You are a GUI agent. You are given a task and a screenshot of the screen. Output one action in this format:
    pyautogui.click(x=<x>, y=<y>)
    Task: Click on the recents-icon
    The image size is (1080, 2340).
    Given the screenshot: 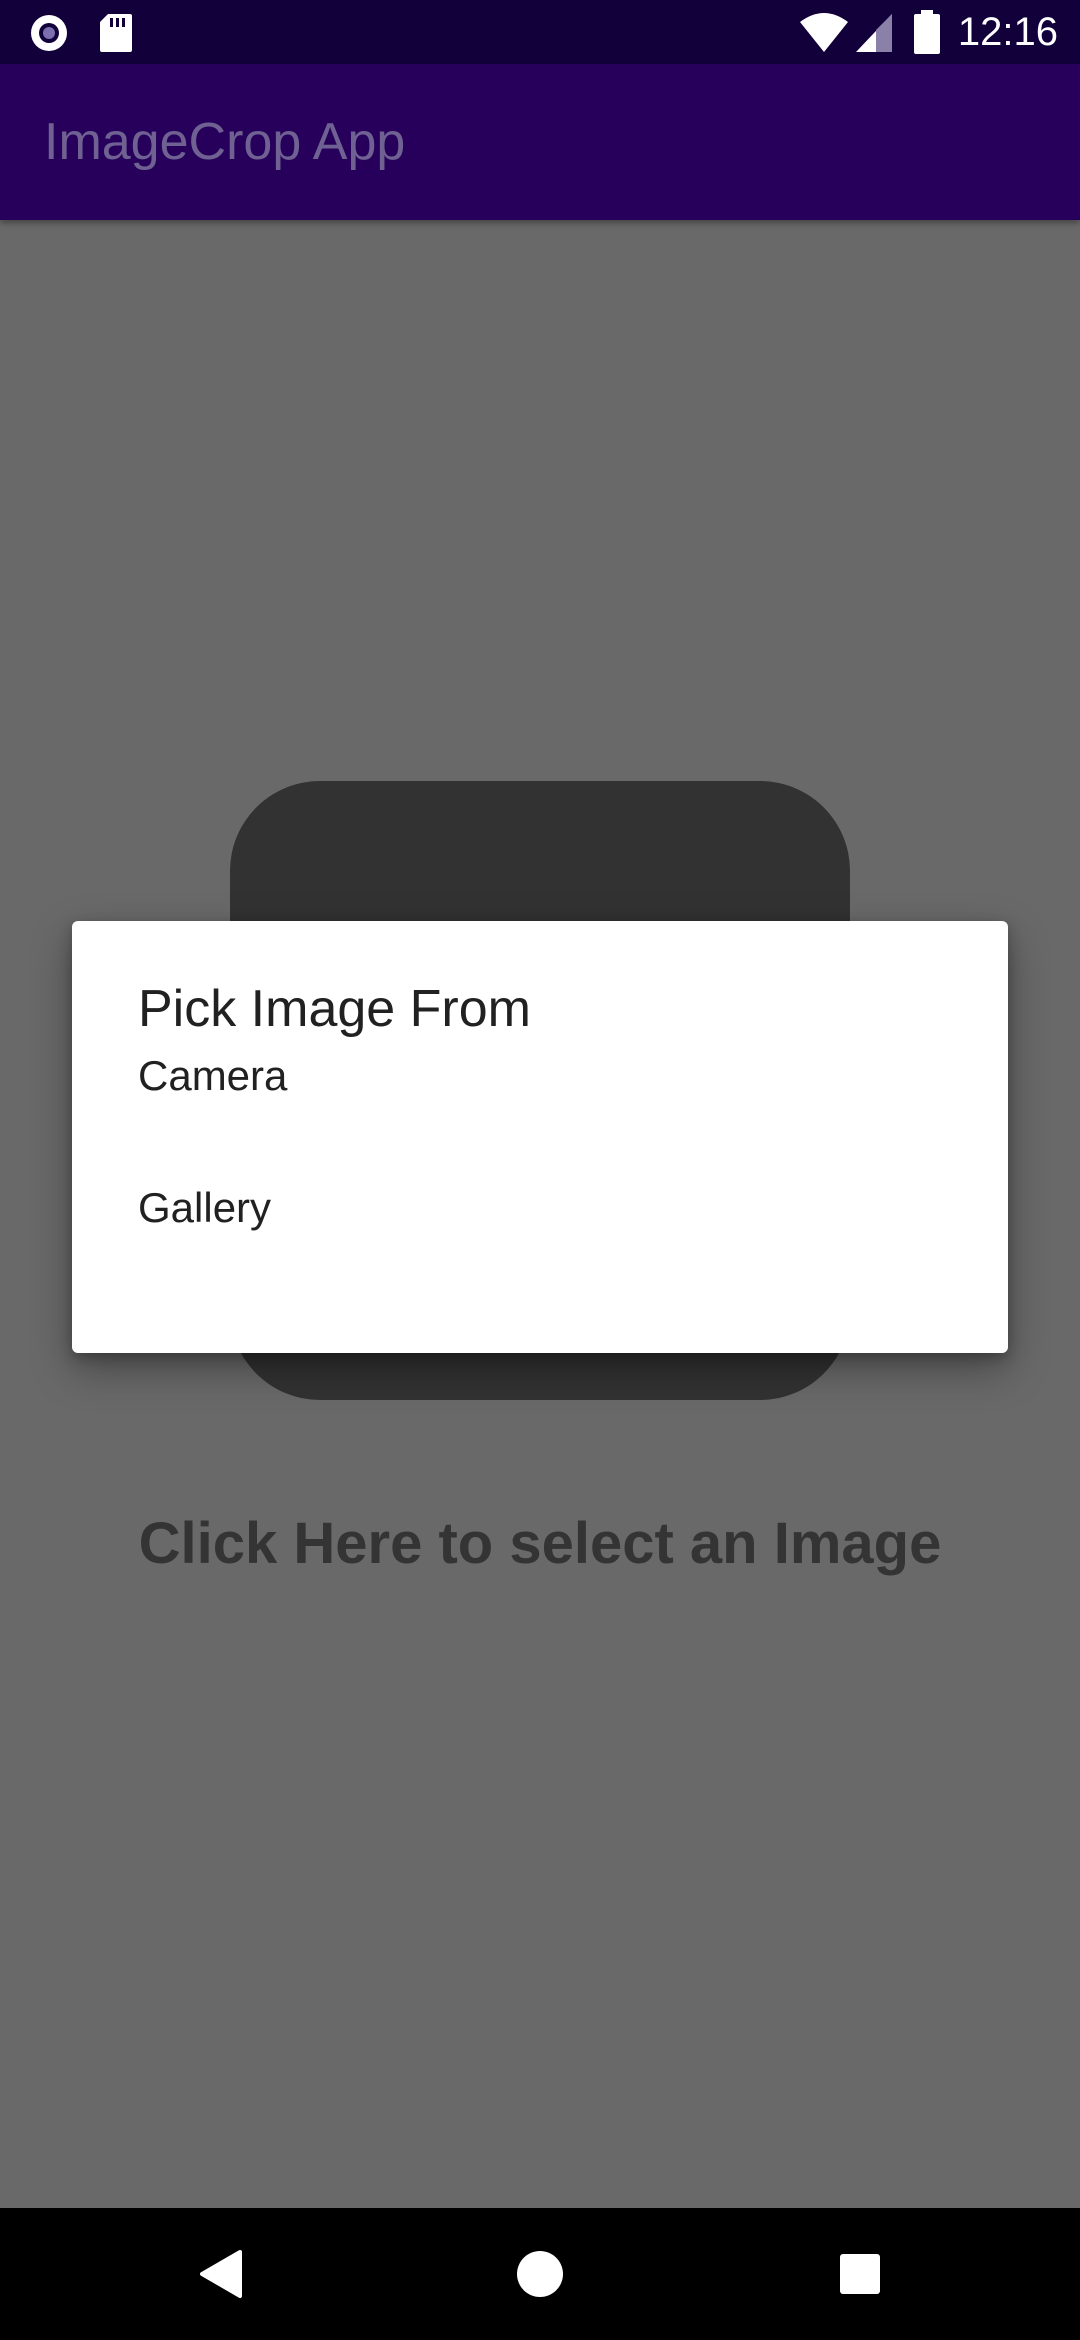 What is the action you would take?
    pyautogui.click(x=860, y=2274)
    